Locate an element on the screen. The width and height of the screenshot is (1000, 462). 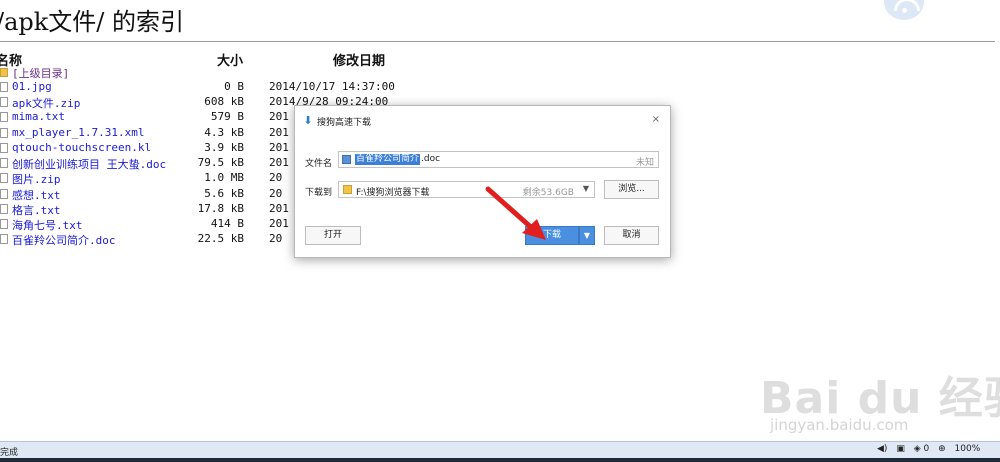
taskbar is located at coordinates (500, 460).